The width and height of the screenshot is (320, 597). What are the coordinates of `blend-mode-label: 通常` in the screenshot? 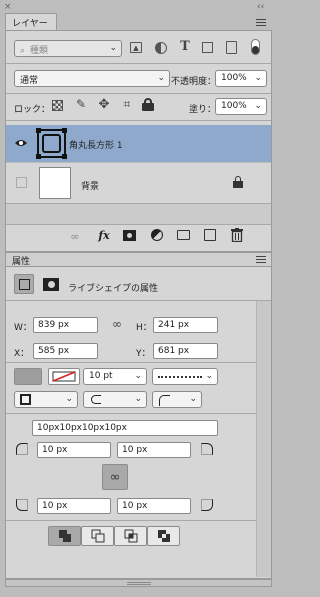 It's located at (29, 81).